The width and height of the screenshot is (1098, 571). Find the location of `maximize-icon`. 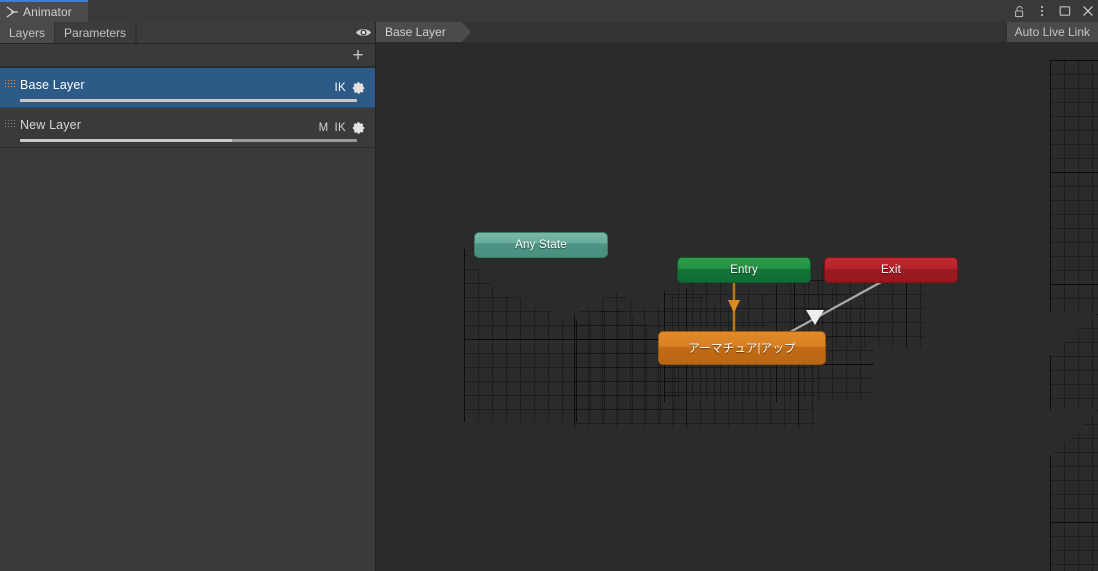

maximize-icon is located at coordinates (1065, 11).